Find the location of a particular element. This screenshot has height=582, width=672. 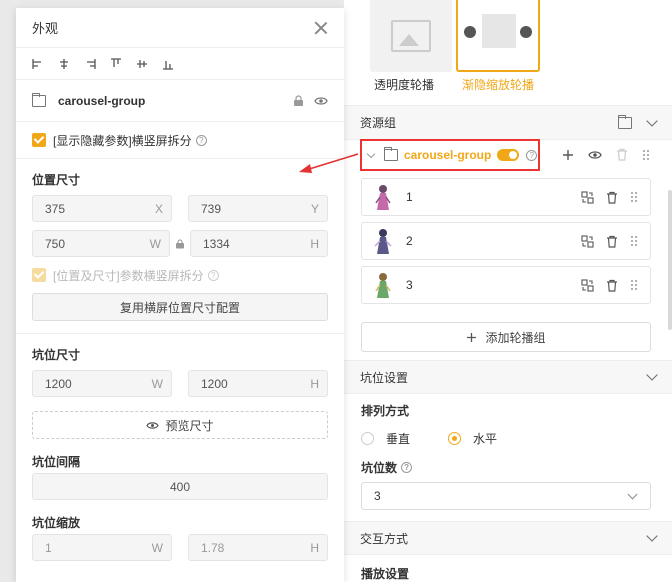

align-center-h-icon is located at coordinates (64, 64).